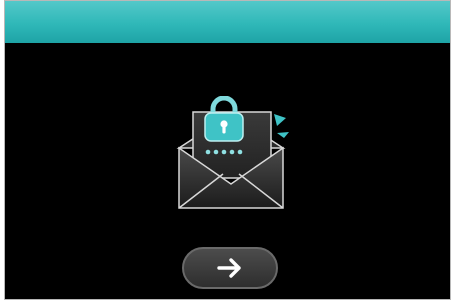 The height and width of the screenshot is (303, 452). Describe the element at coordinates (224, 118) in the screenshot. I see `padlock-icon` at that location.